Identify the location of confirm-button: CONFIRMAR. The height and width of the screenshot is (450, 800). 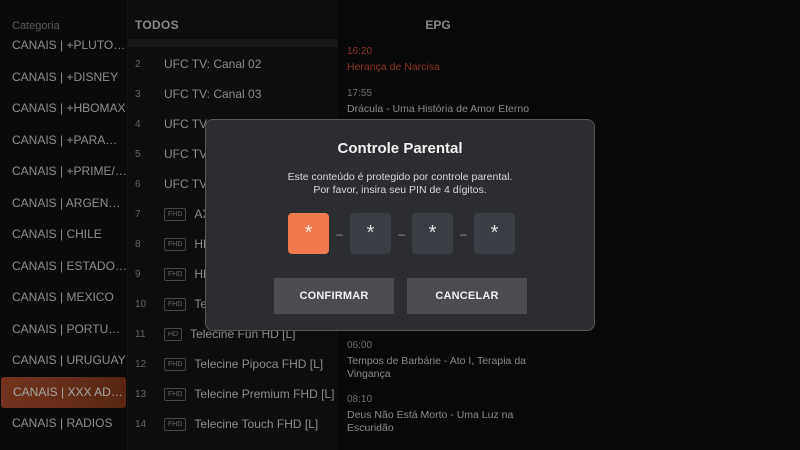
(334, 296).